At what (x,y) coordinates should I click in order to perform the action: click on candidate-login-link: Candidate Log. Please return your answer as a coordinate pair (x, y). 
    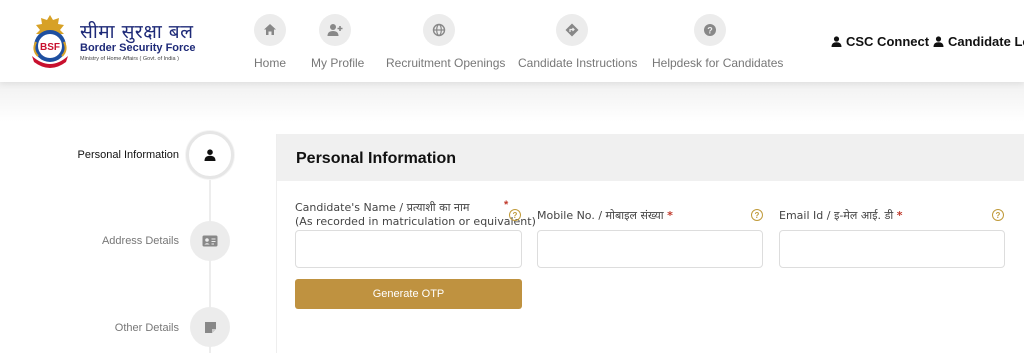
    Looking at the image, I should click on (978, 41).